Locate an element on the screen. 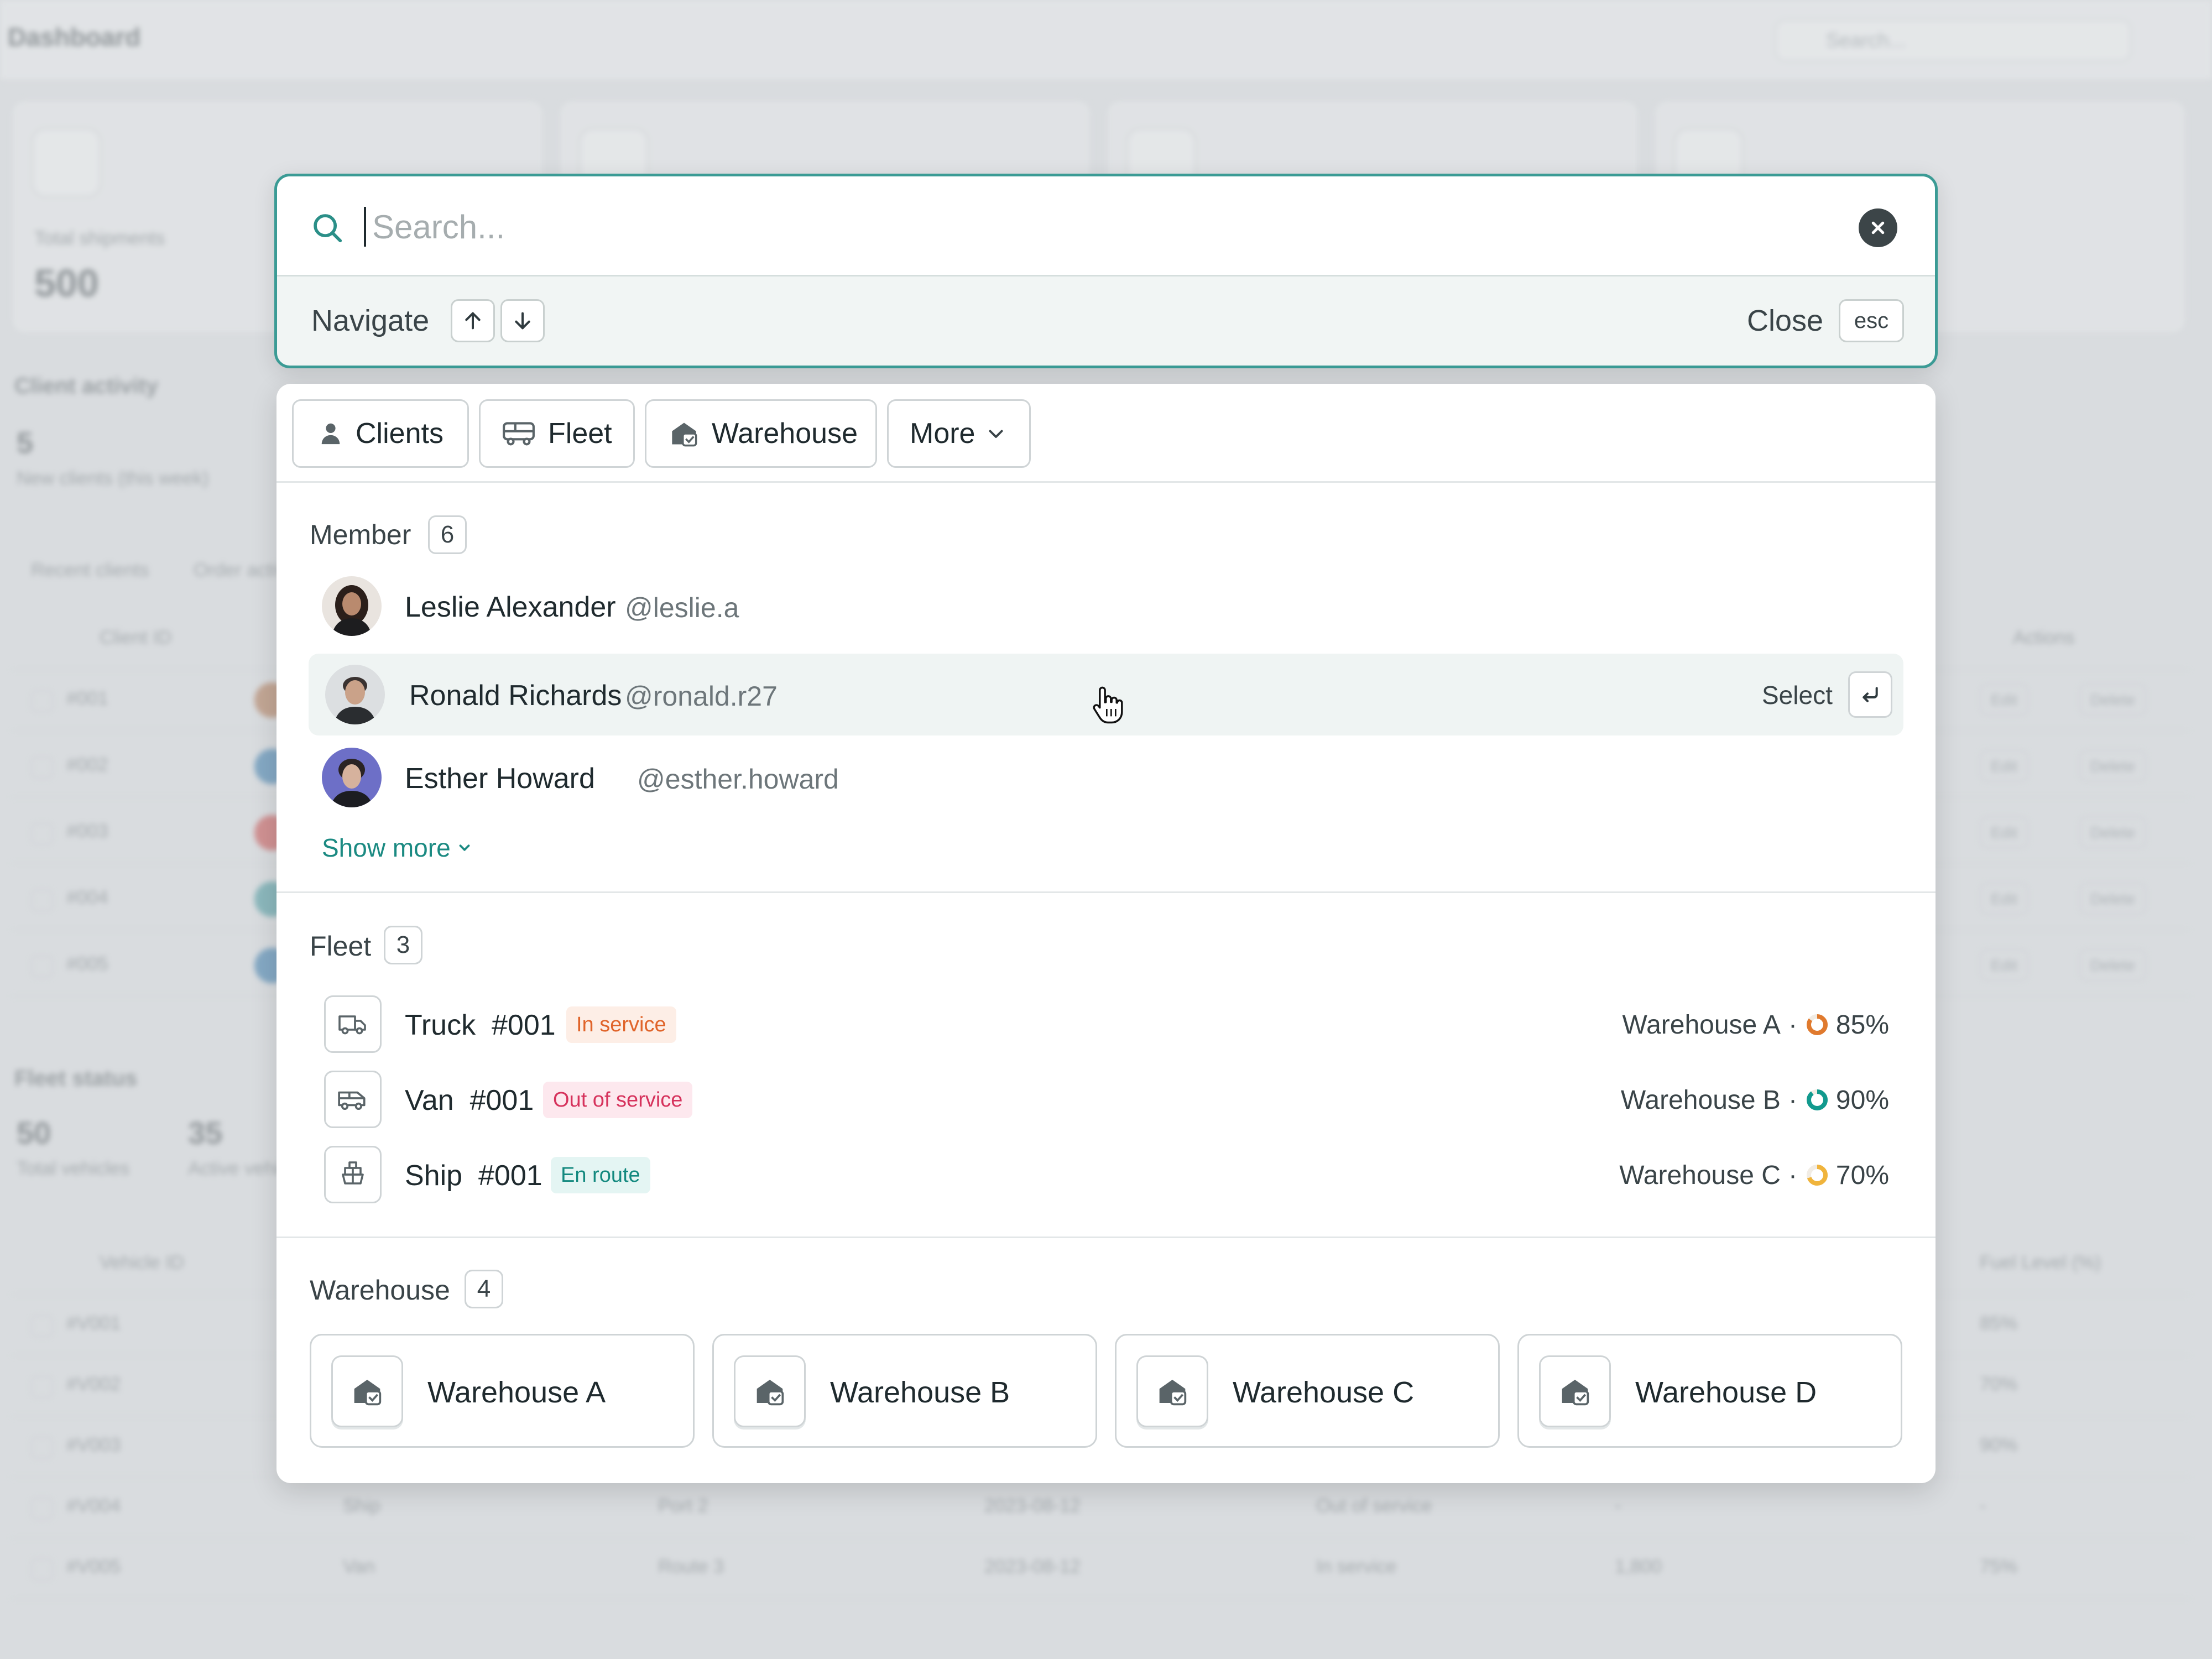  member-name: Leslie Alexander is located at coordinates (511, 607).